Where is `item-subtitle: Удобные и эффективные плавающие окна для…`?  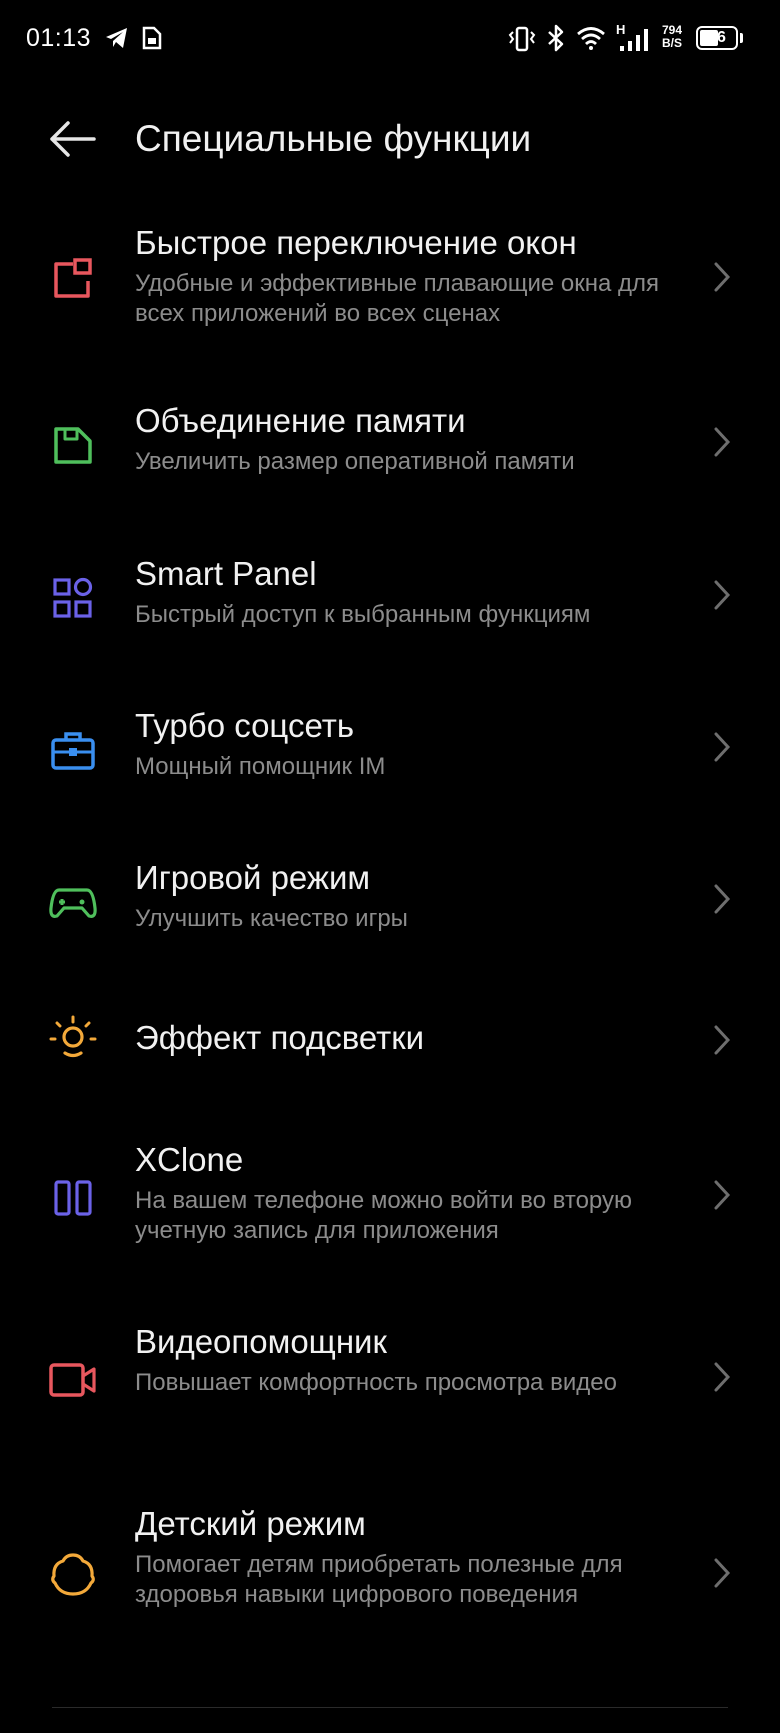 item-subtitle: Удобные и эффективные плавающие окна для… is located at coordinates (397, 298).